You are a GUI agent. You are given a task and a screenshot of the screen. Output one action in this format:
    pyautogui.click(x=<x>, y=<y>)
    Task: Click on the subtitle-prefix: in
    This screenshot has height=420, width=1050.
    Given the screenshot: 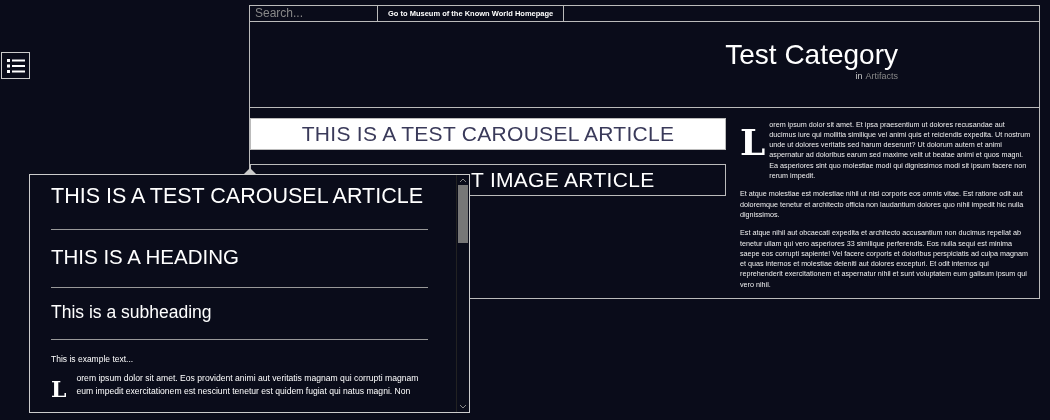 What is the action you would take?
    pyautogui.click(x=859, y=75)
    